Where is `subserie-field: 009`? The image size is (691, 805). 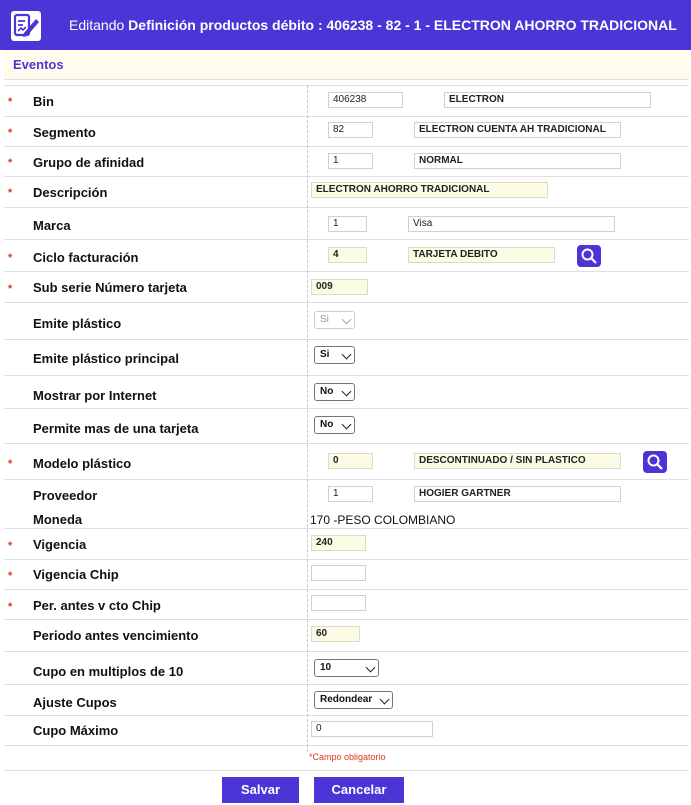
subserie-field: 009 is located at coordinates (339, 287).